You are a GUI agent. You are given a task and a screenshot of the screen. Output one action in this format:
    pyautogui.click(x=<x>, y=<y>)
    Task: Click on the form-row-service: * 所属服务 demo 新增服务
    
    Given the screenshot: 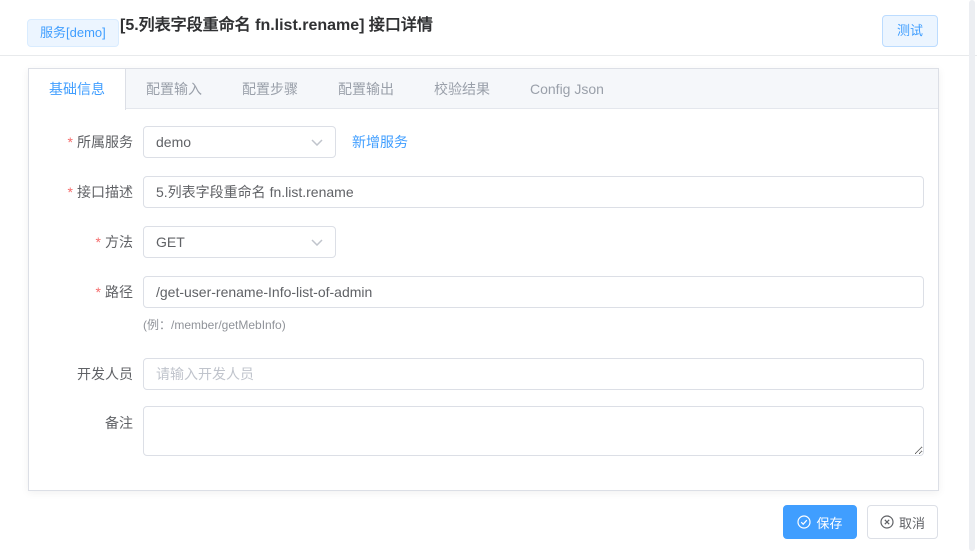 What is the action you would take?
    pyautogui.click(x=218, y=142)
    